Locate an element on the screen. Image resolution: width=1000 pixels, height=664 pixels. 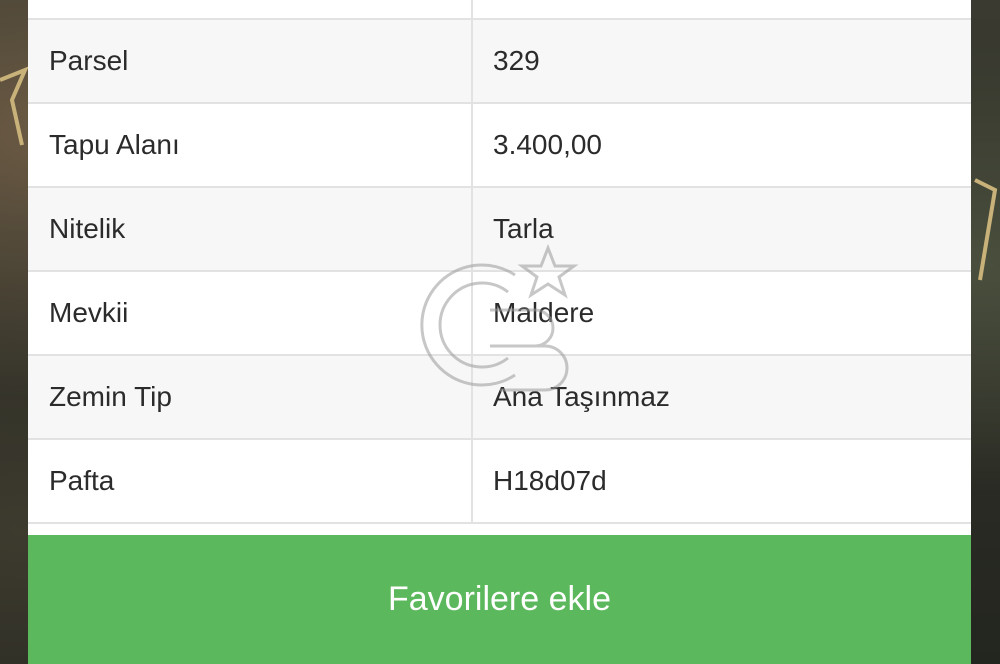
parsel-label: Parsel is located at coordinates (250, 61).